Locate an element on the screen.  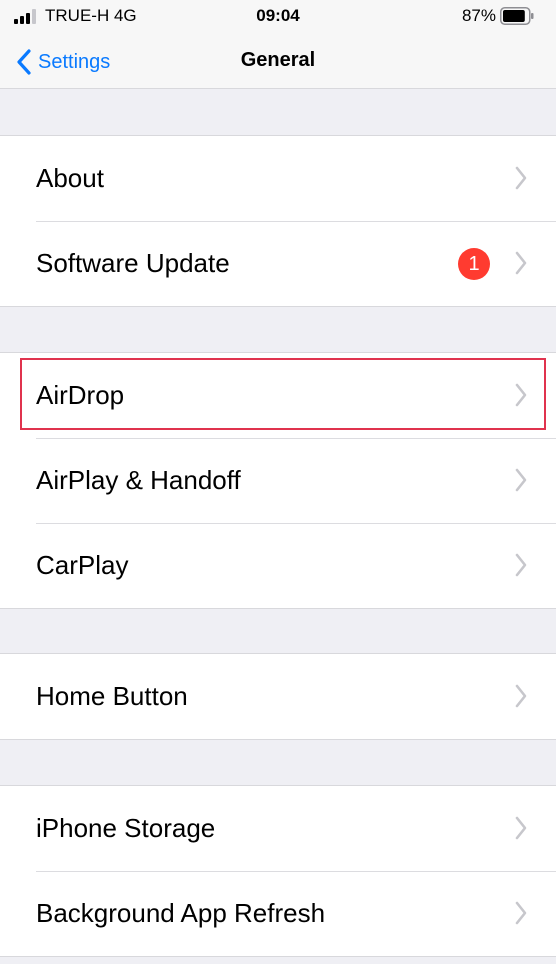
row-background-app-refresh: Background App Refresh is located at coordinates (278, 913).